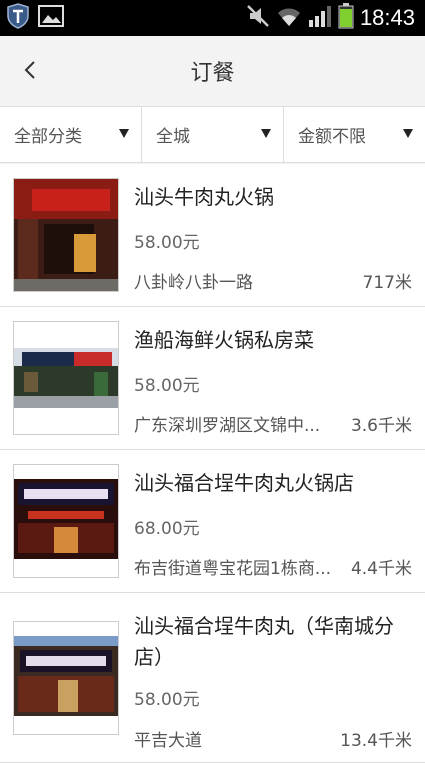  What do you see at coordinates (168, 741) in the screenshot?
I see `restaurant-address: 平吉大道` at bounding box center [168, 741].